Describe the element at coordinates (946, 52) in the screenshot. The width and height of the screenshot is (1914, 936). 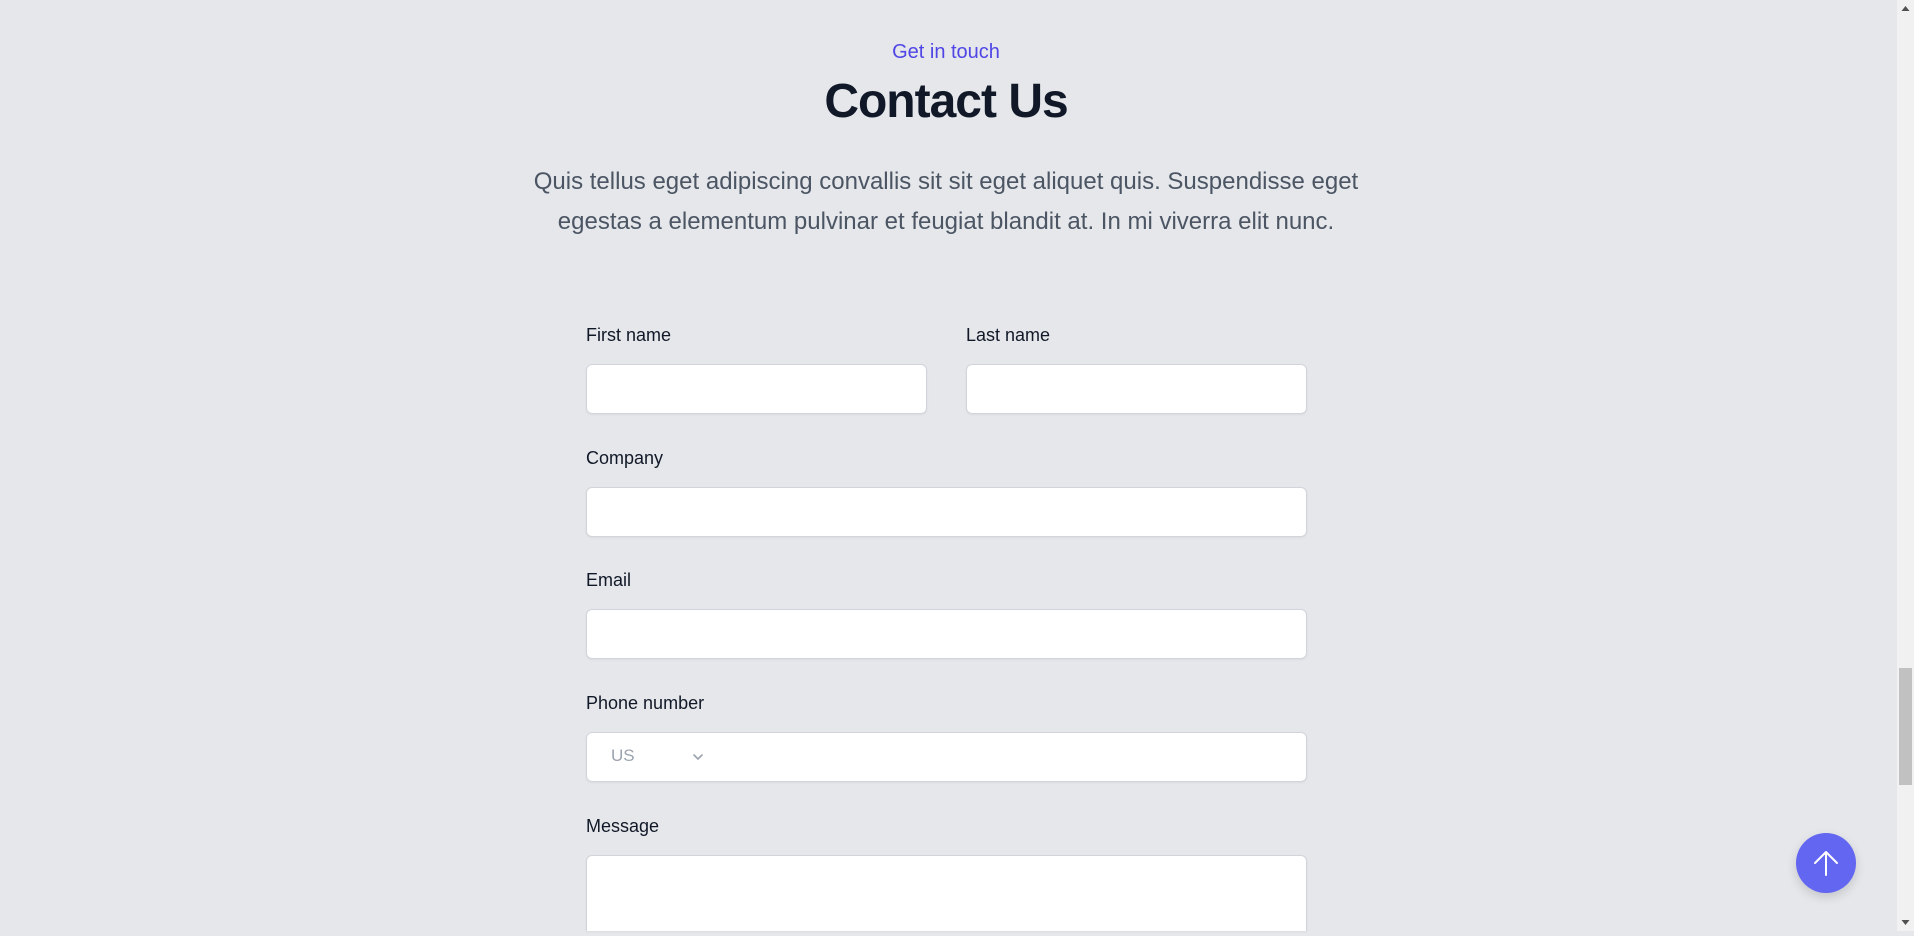
I see `section-eyebrow: Get in touch` at that location.